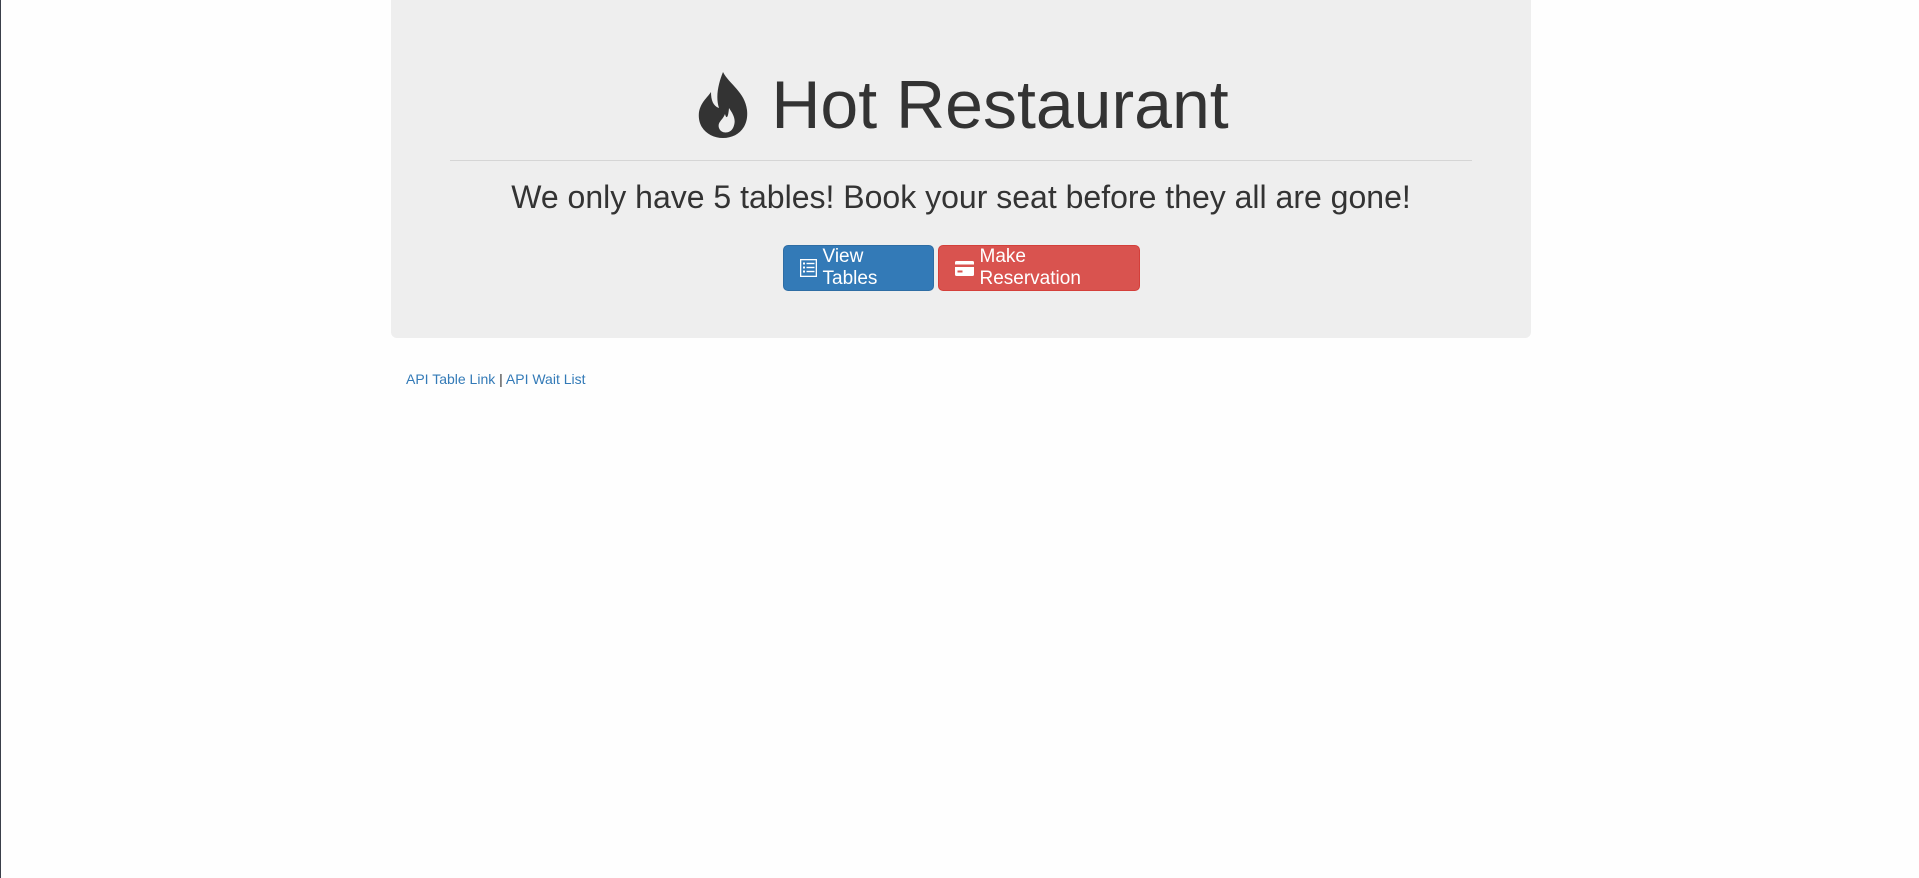 The height and width of the screenshot is (878, 1919). I want to click on action-buttons: View Tables Make Reservation, so click(961, 268).